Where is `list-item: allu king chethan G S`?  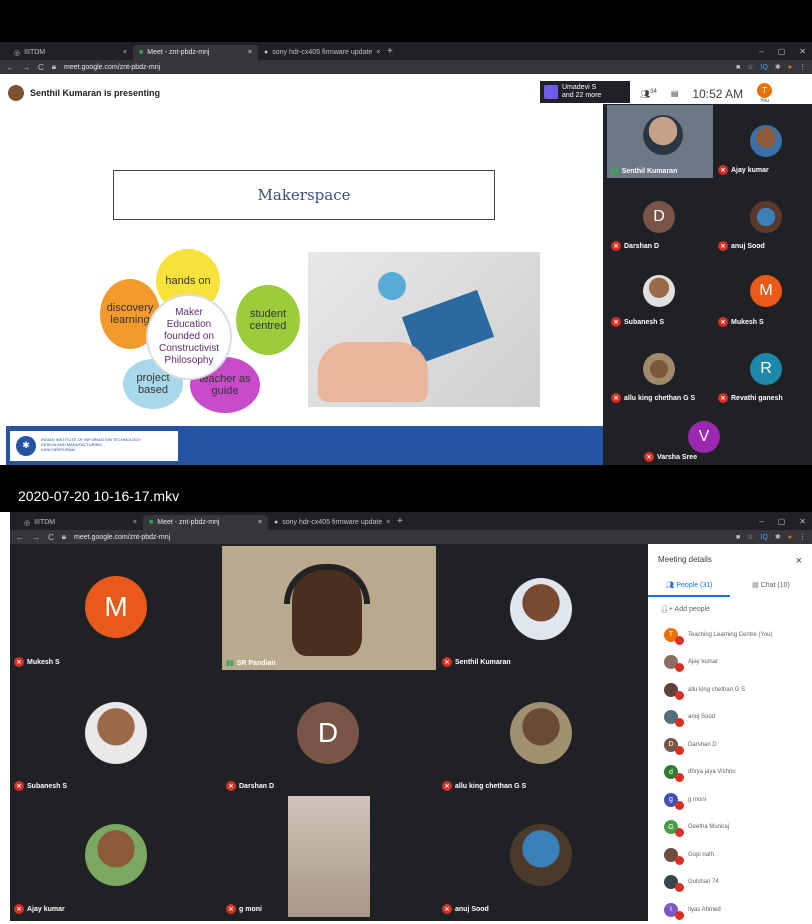
list-item: allu king chethan G S is located at coordinates (730, 690).